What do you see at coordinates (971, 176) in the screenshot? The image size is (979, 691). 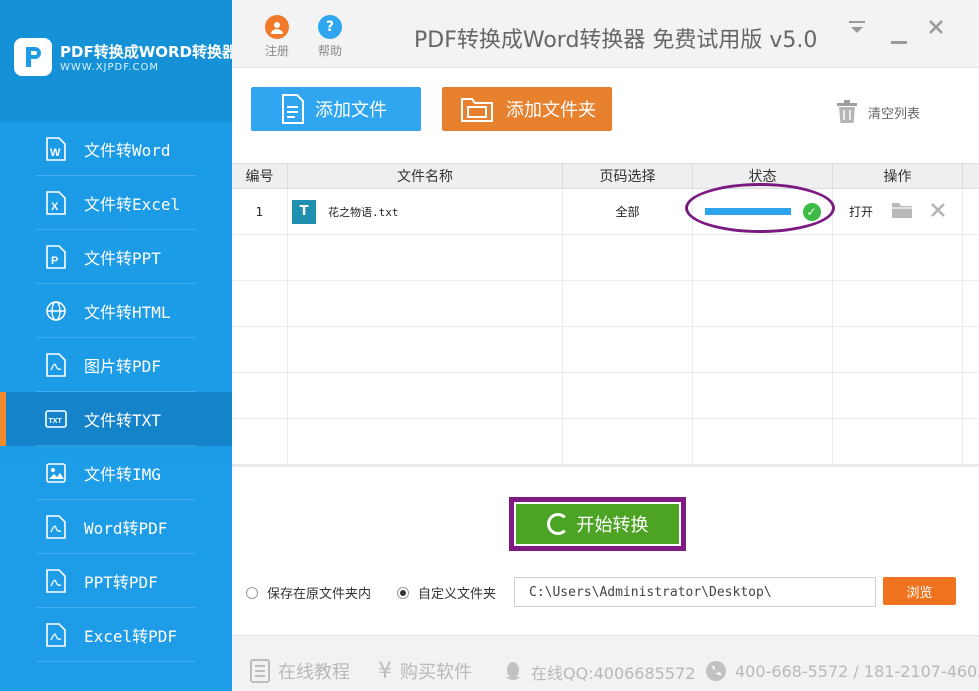 I see `header-filler` at bounding box center [971, 176].